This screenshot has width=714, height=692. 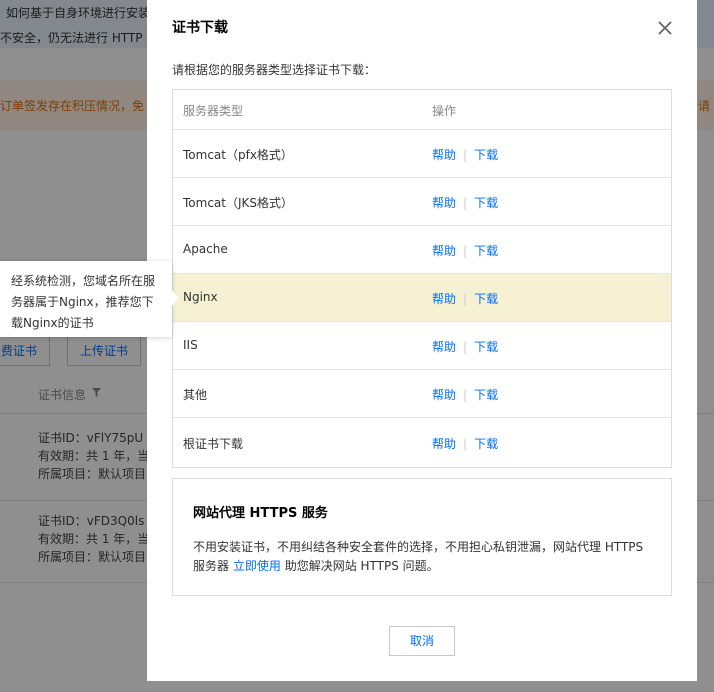 I want to click on action-header: 操作, so click(x=444, y=111).